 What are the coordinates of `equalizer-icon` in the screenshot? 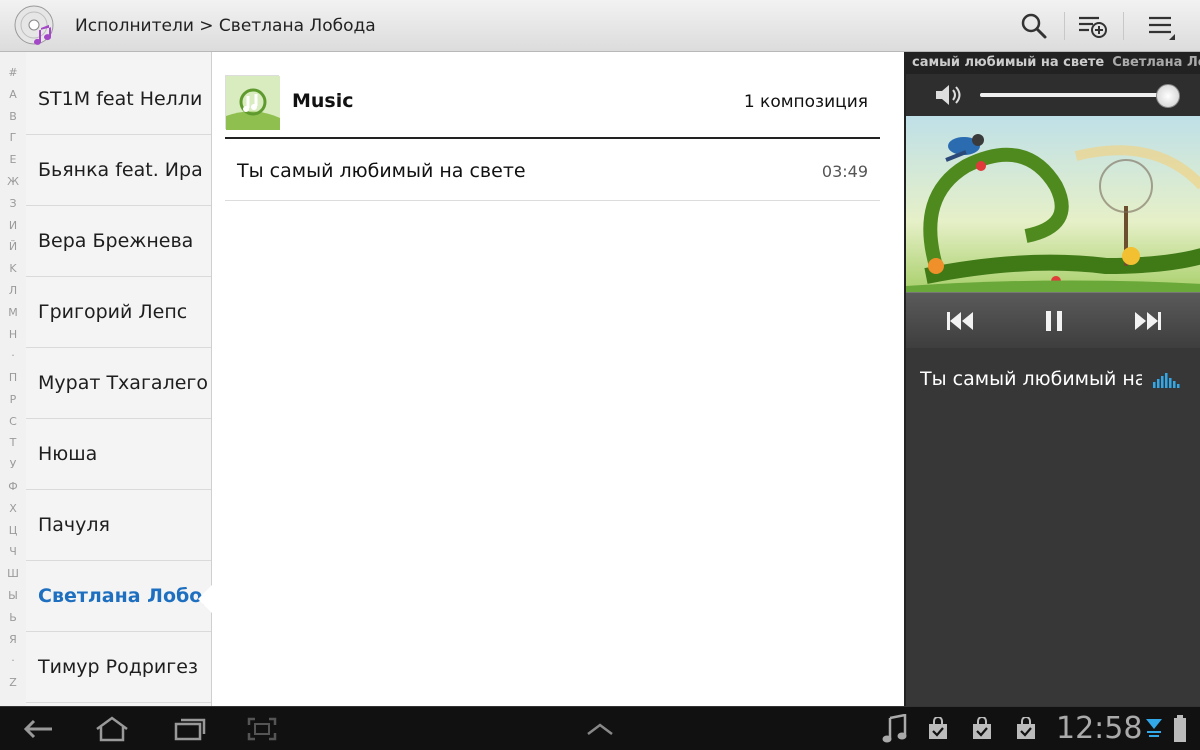 It's located at (1166, 380).